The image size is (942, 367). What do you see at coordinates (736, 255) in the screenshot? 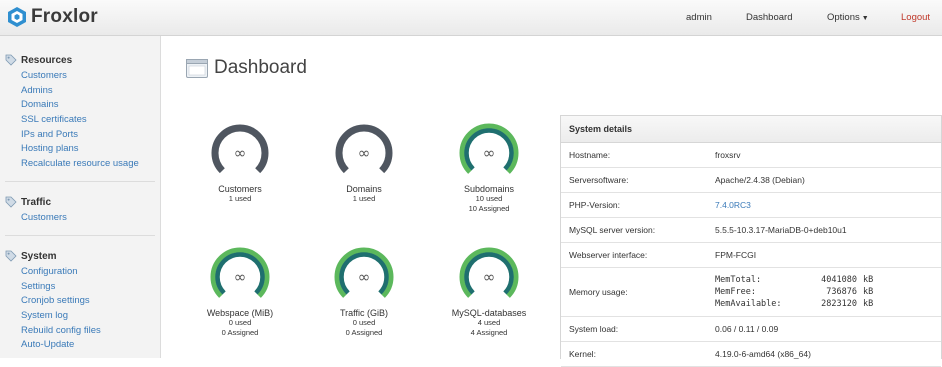
I see `detail-value: FPM-FCGI` at bounding box center [736, 255].